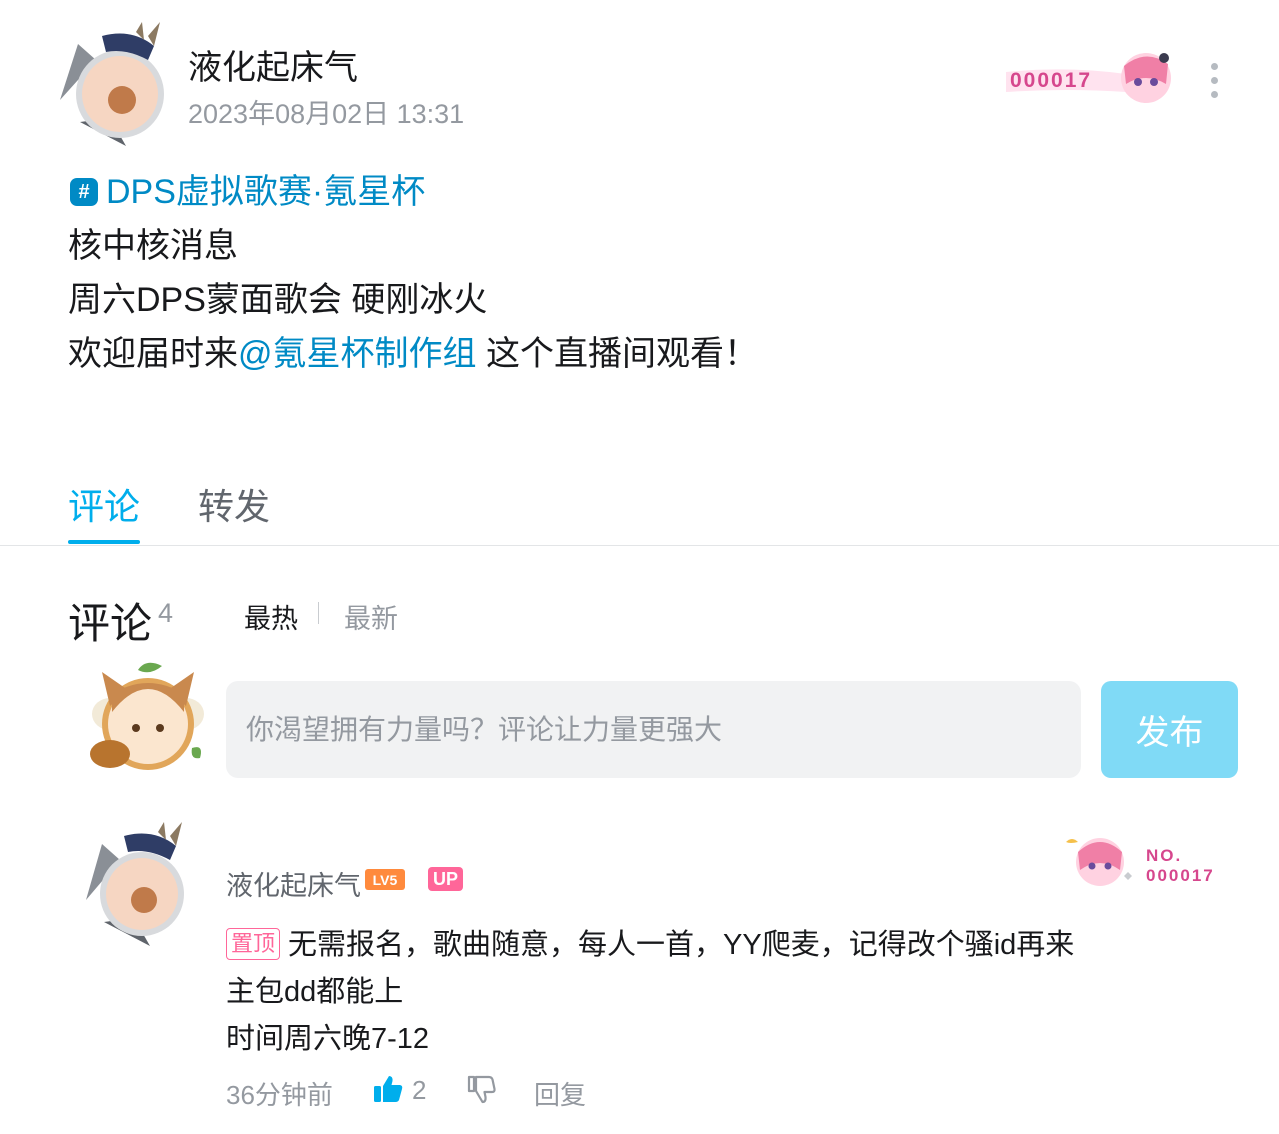 This screenshot has width=1279, height=1134. I want to click on post-line: 核中核消息, so click(153, 246).